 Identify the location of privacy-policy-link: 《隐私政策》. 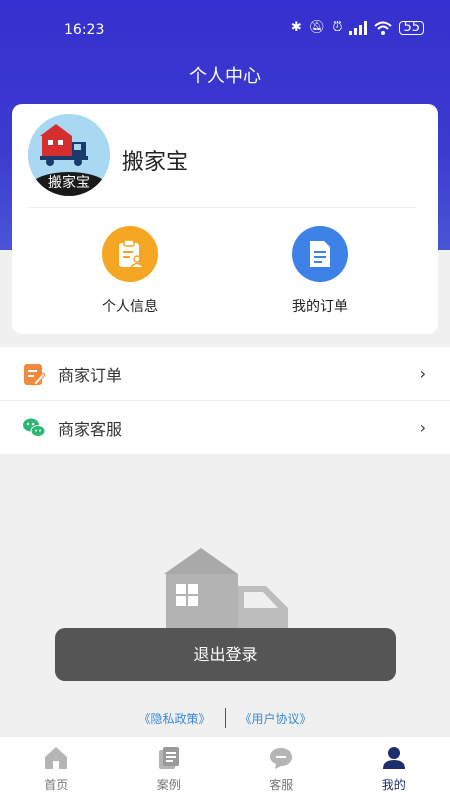
(174, 718).